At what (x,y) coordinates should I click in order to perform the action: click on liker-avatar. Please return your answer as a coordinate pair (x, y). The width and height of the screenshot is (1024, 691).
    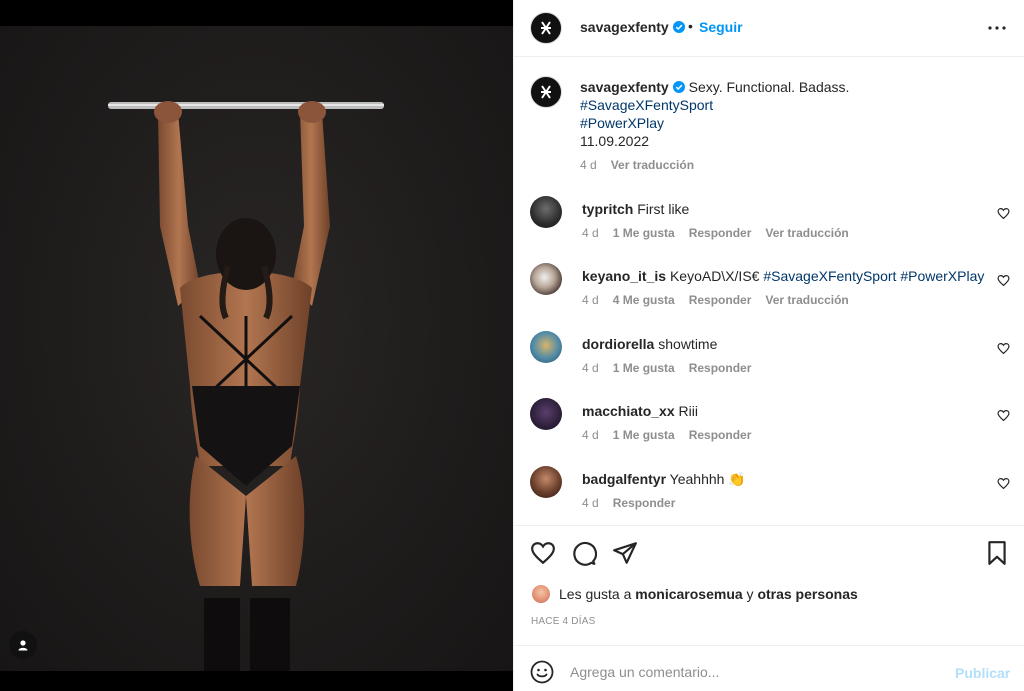
    Looking at the image, I should click on (541, 594).